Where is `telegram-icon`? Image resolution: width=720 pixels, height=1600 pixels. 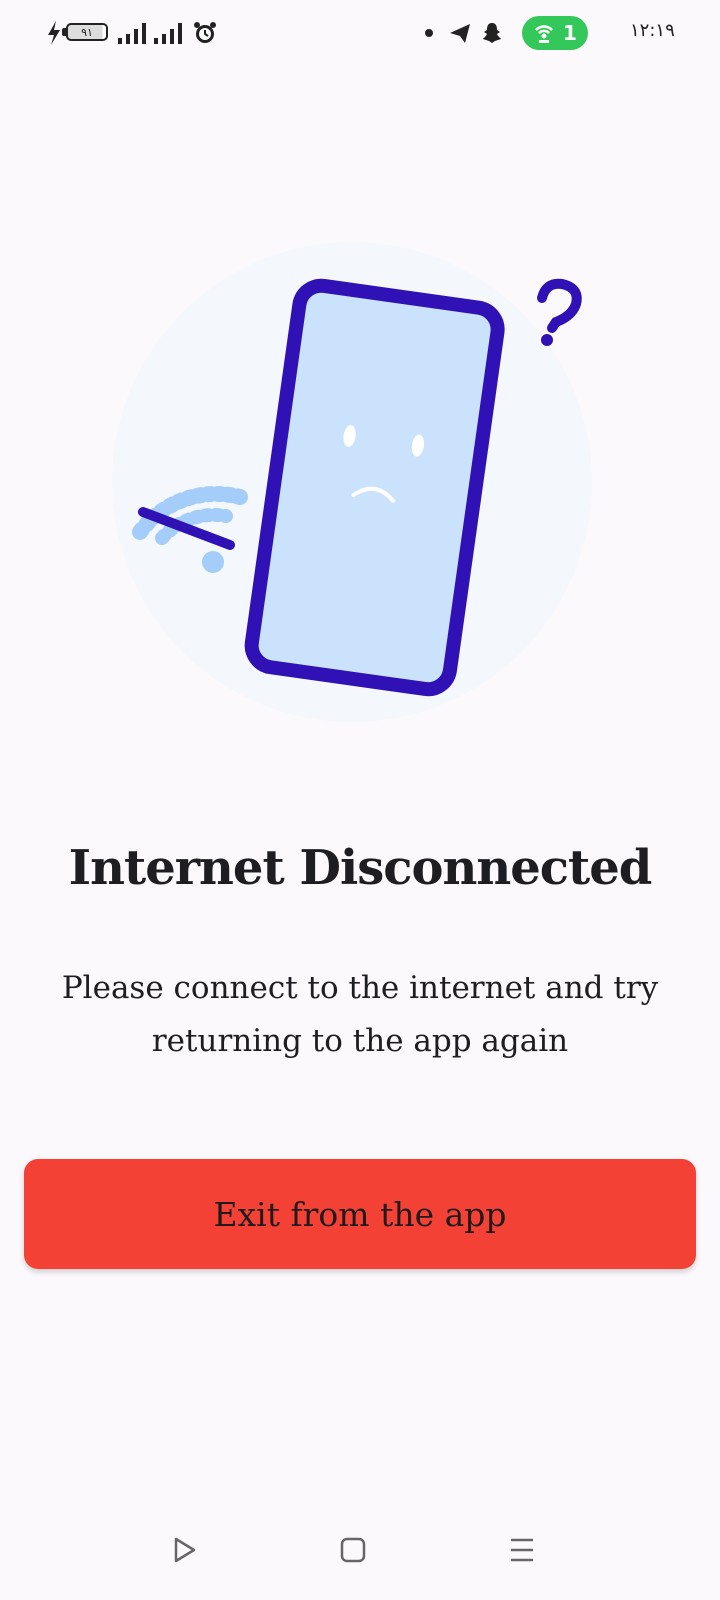 telegram-icon is located at coordinates (460, 33).